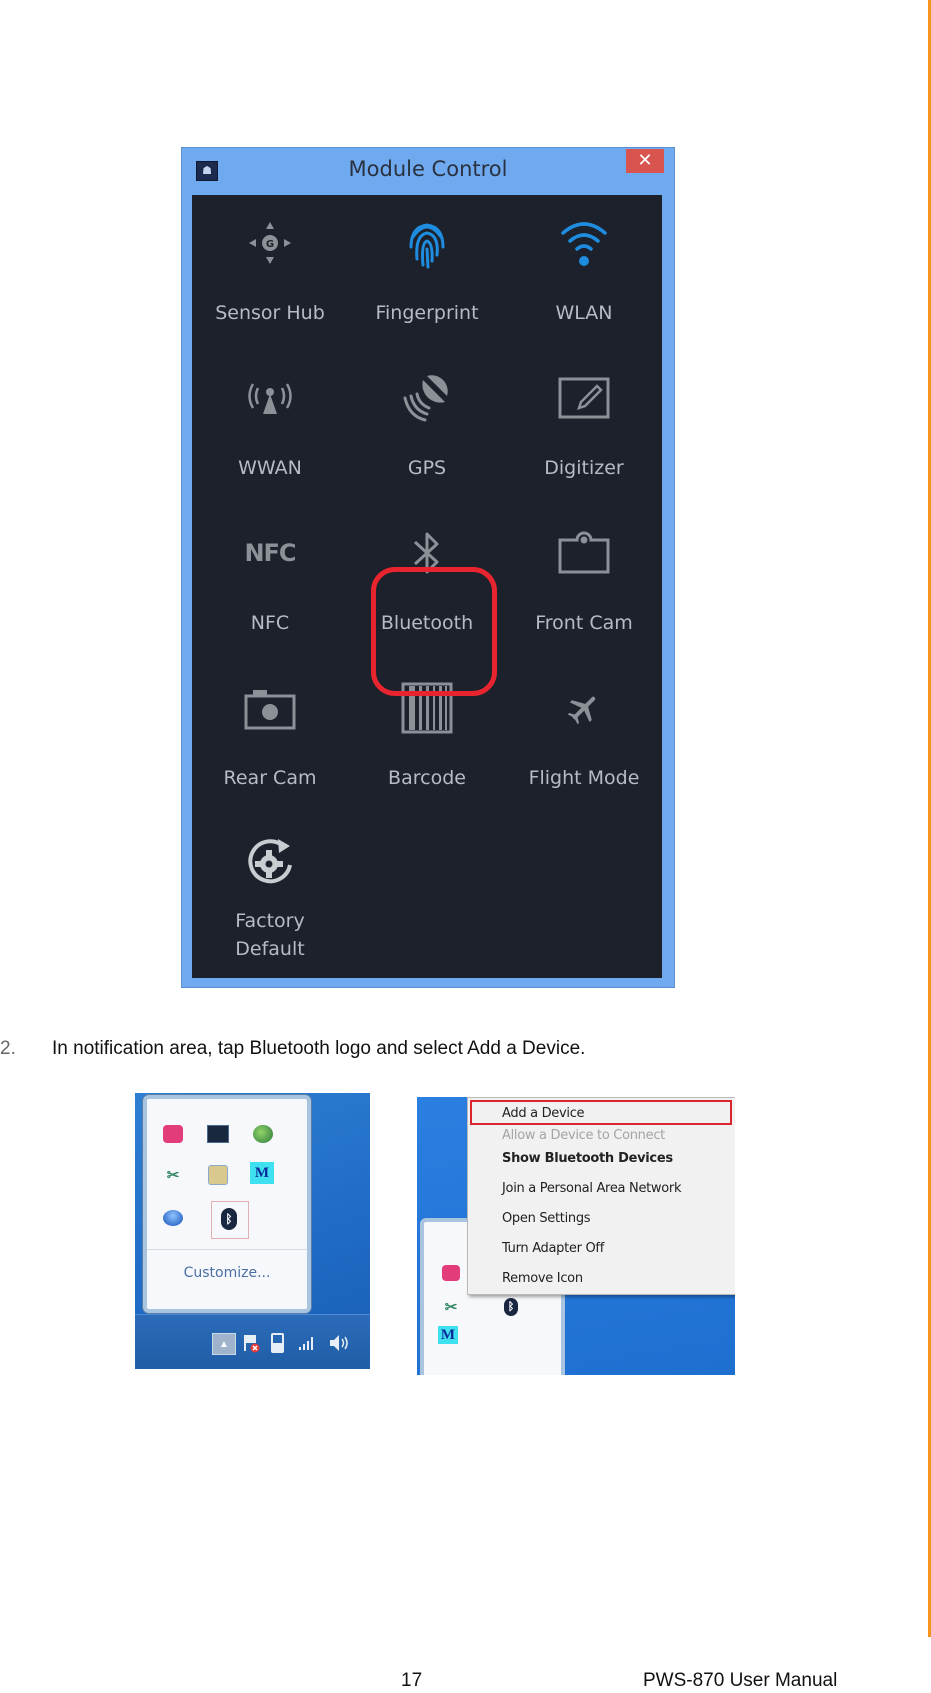 Image resolution: width=931 pixels, height=1693 pixels. What do you see at coordinates (584, 313) in the screenshot?
I see `tile-label: WLAN` at bounding box center [584, 313].